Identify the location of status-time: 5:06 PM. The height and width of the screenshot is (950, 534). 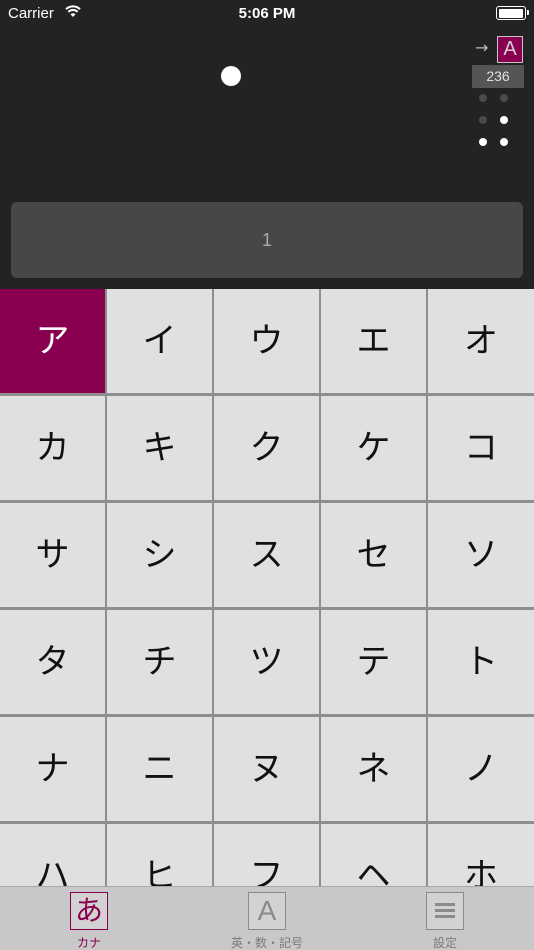
(267, 13).